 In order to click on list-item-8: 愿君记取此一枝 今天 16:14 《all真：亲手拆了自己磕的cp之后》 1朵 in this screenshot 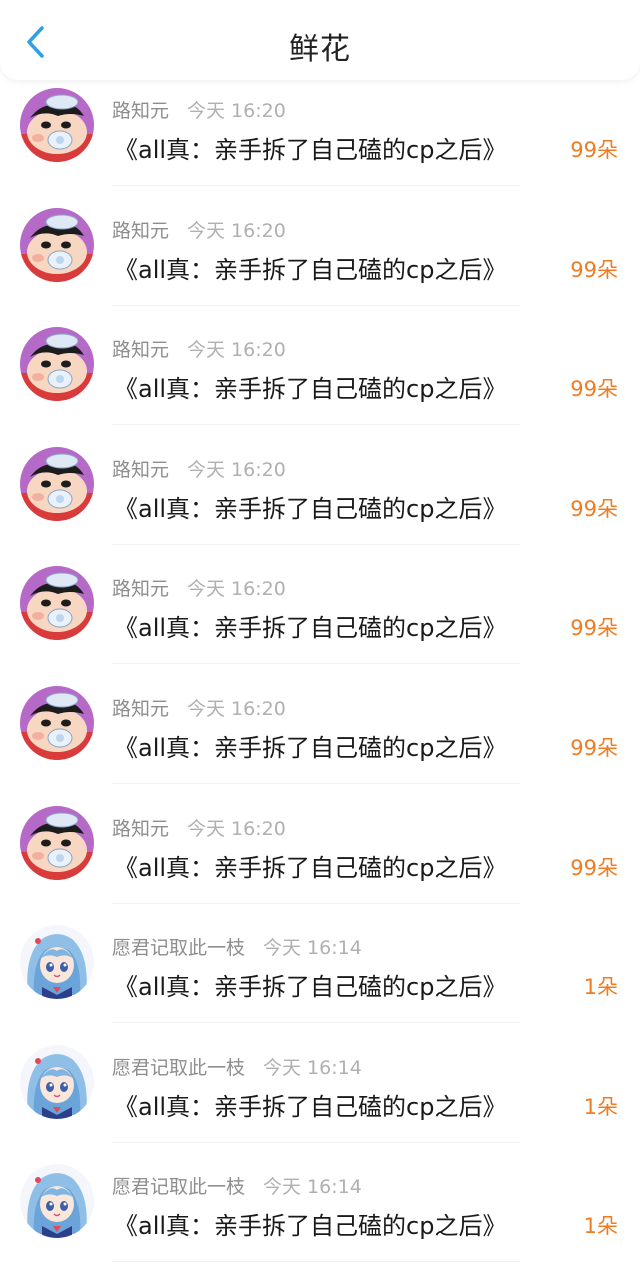, I will do `click(320, 977)`.